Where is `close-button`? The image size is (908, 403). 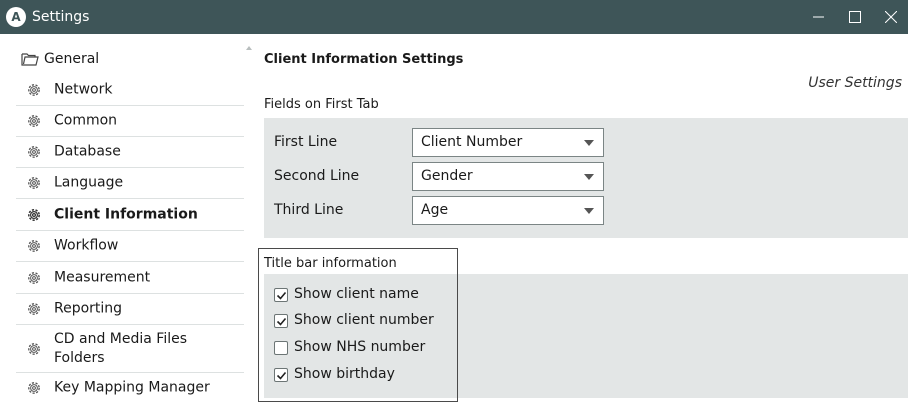
close-button is located at coordinates (890, 17).